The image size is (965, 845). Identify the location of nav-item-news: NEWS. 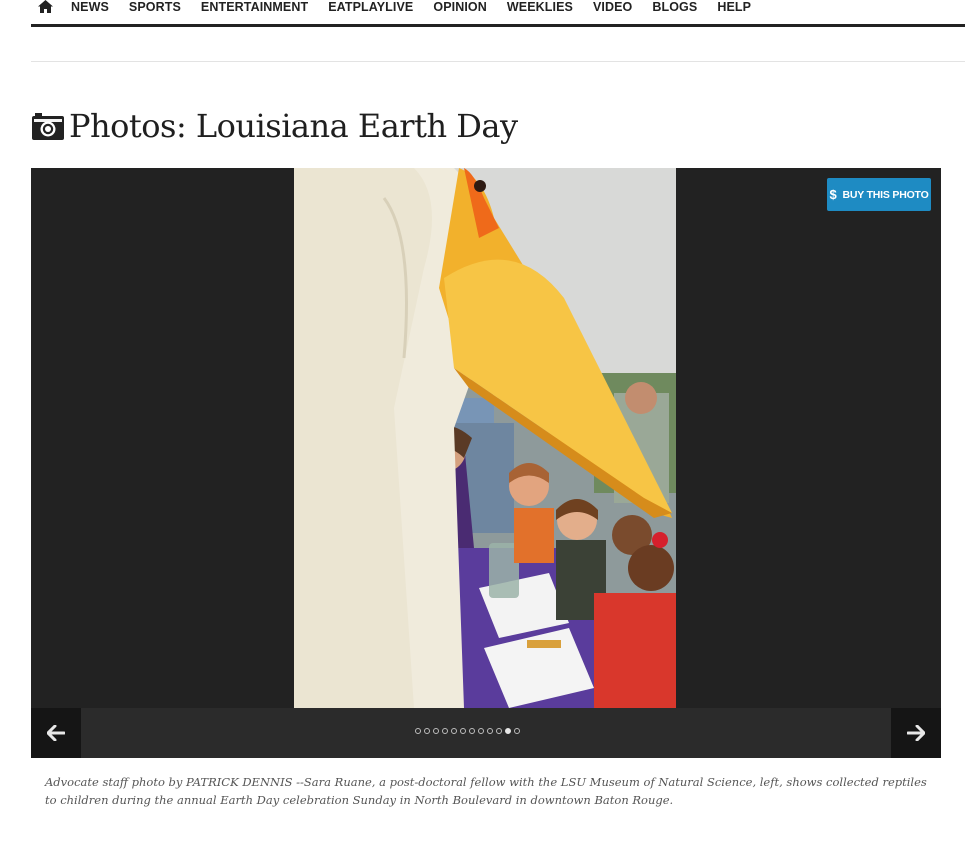
(90, 7).